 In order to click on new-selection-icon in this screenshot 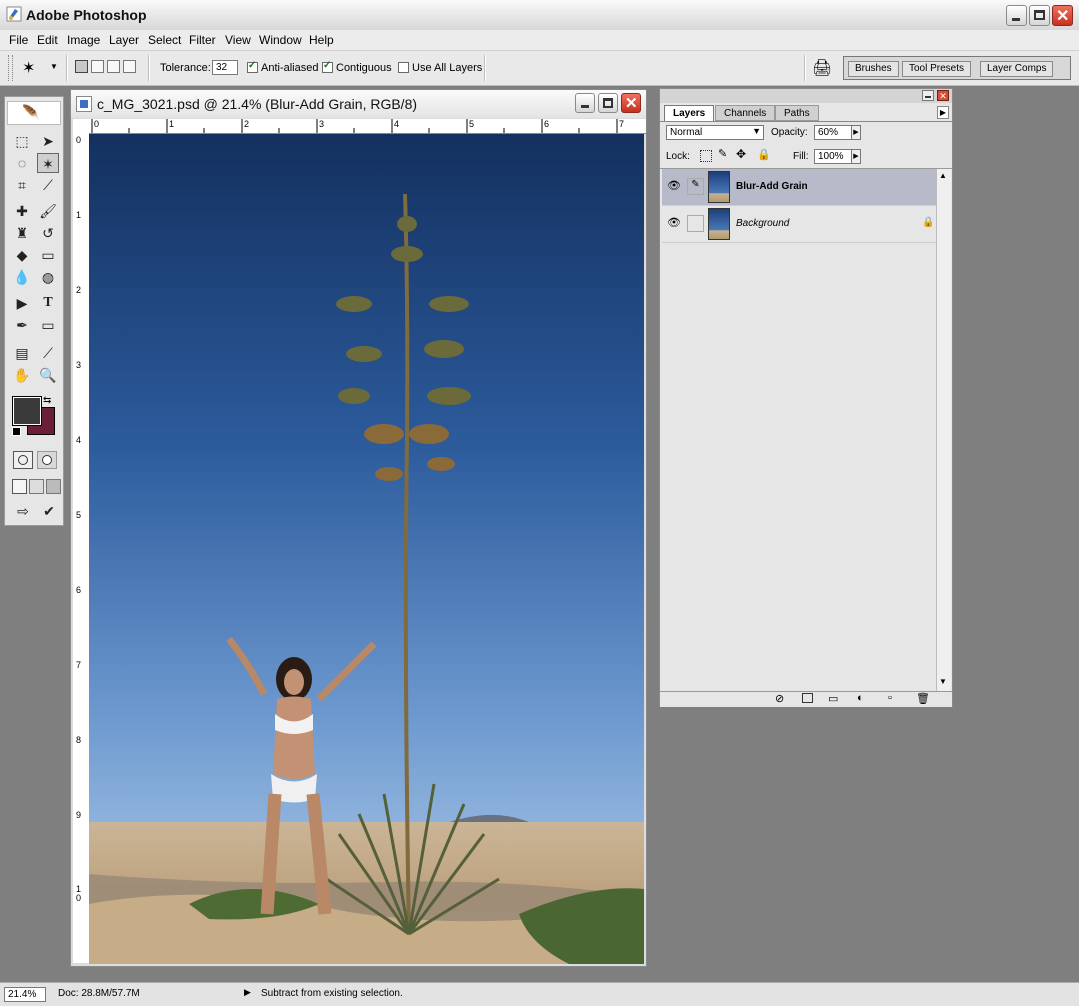, I will do `click(81, 66)`.